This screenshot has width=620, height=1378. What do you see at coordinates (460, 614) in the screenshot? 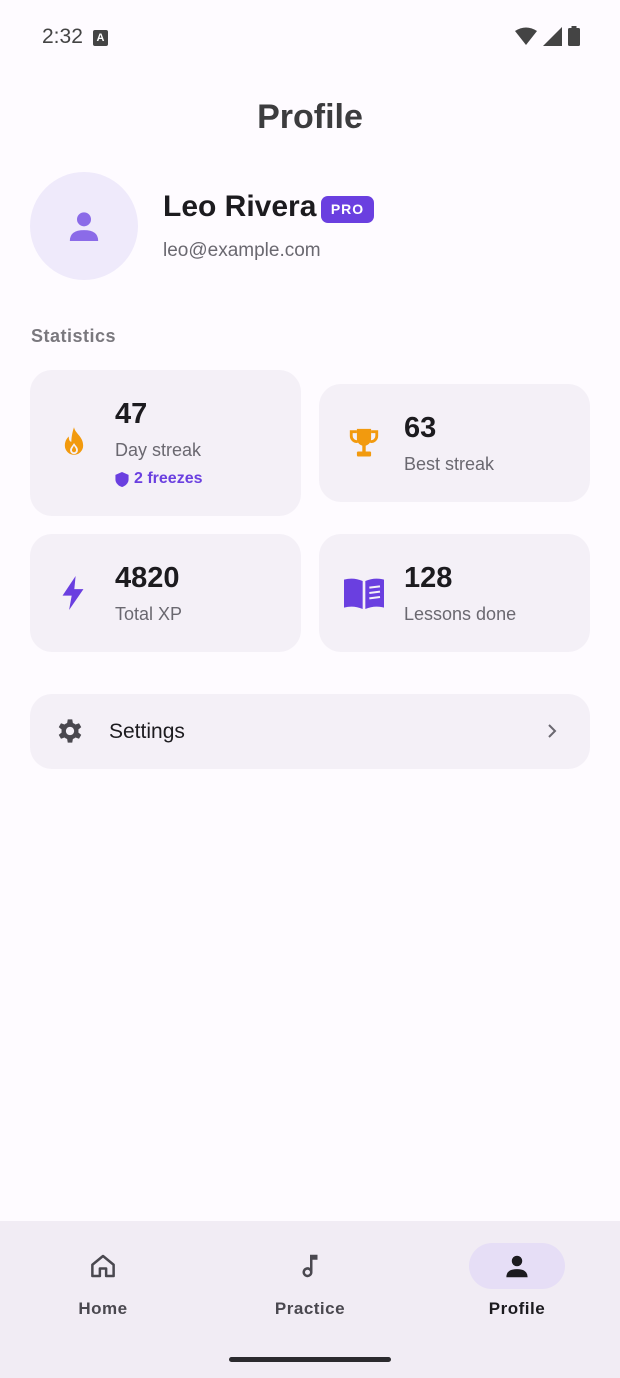
I see `lessons-done-label: Lessons done` at bounding box center [460, 614].